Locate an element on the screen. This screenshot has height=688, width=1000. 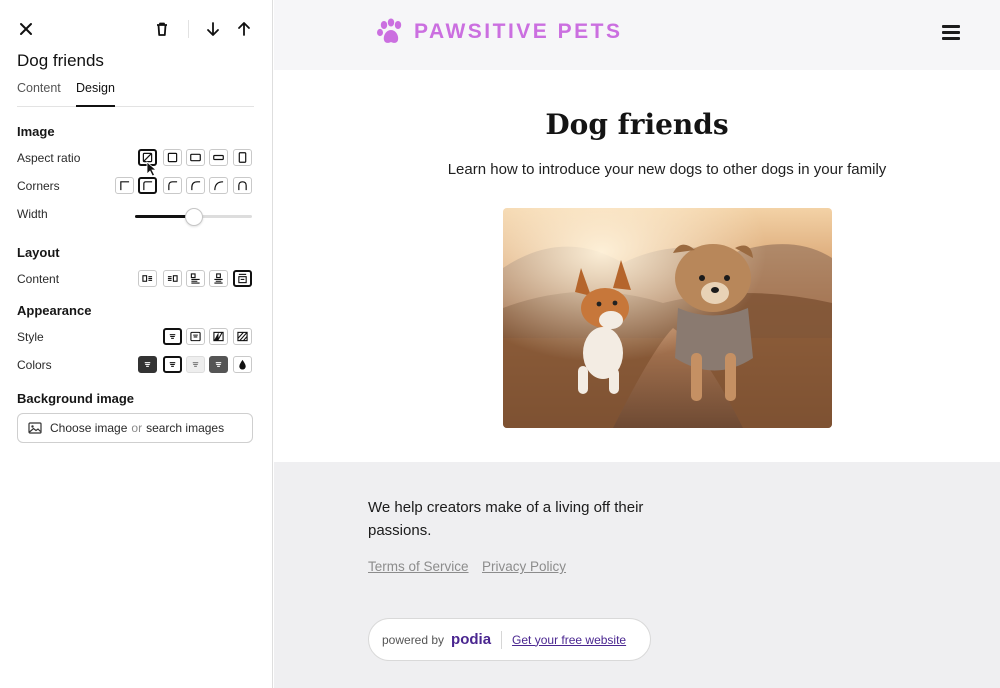
content-layout-label: Content is located at coordinates (38, 279).